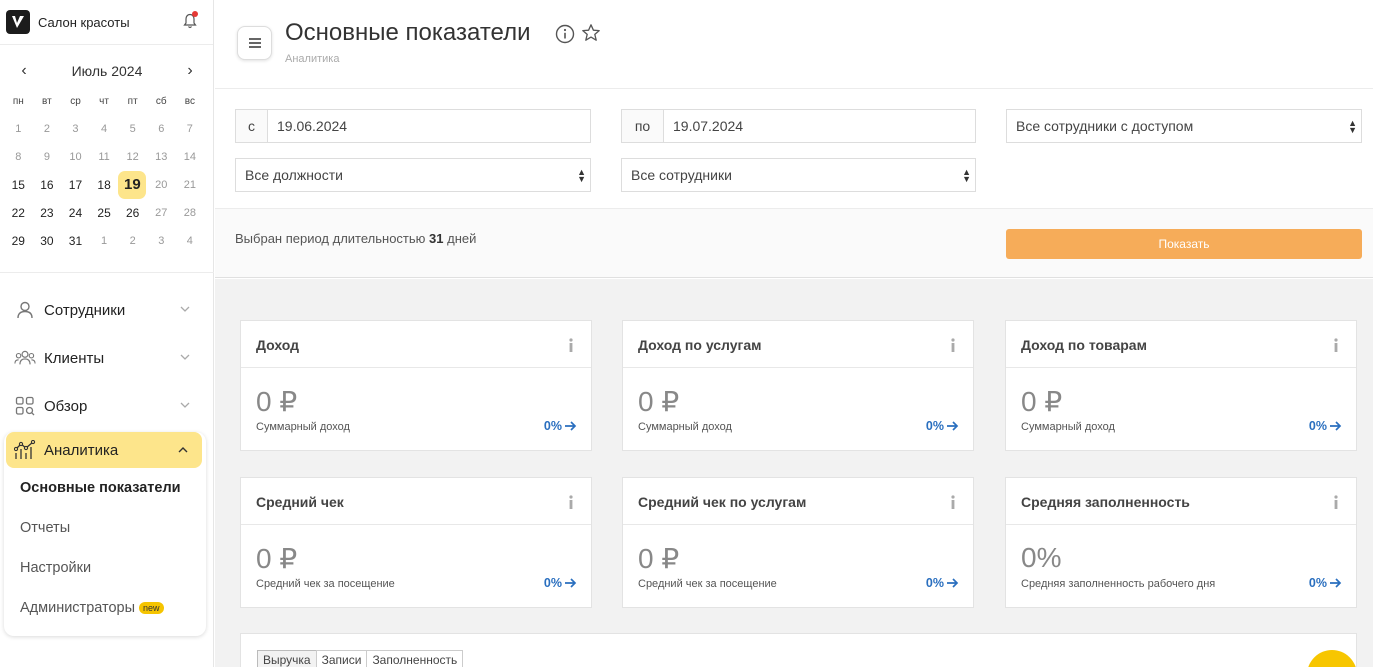 This screenshot has height=667, width=1373. I want to click on positions-select: Все должности ▲ ▼, so click(413, 175).